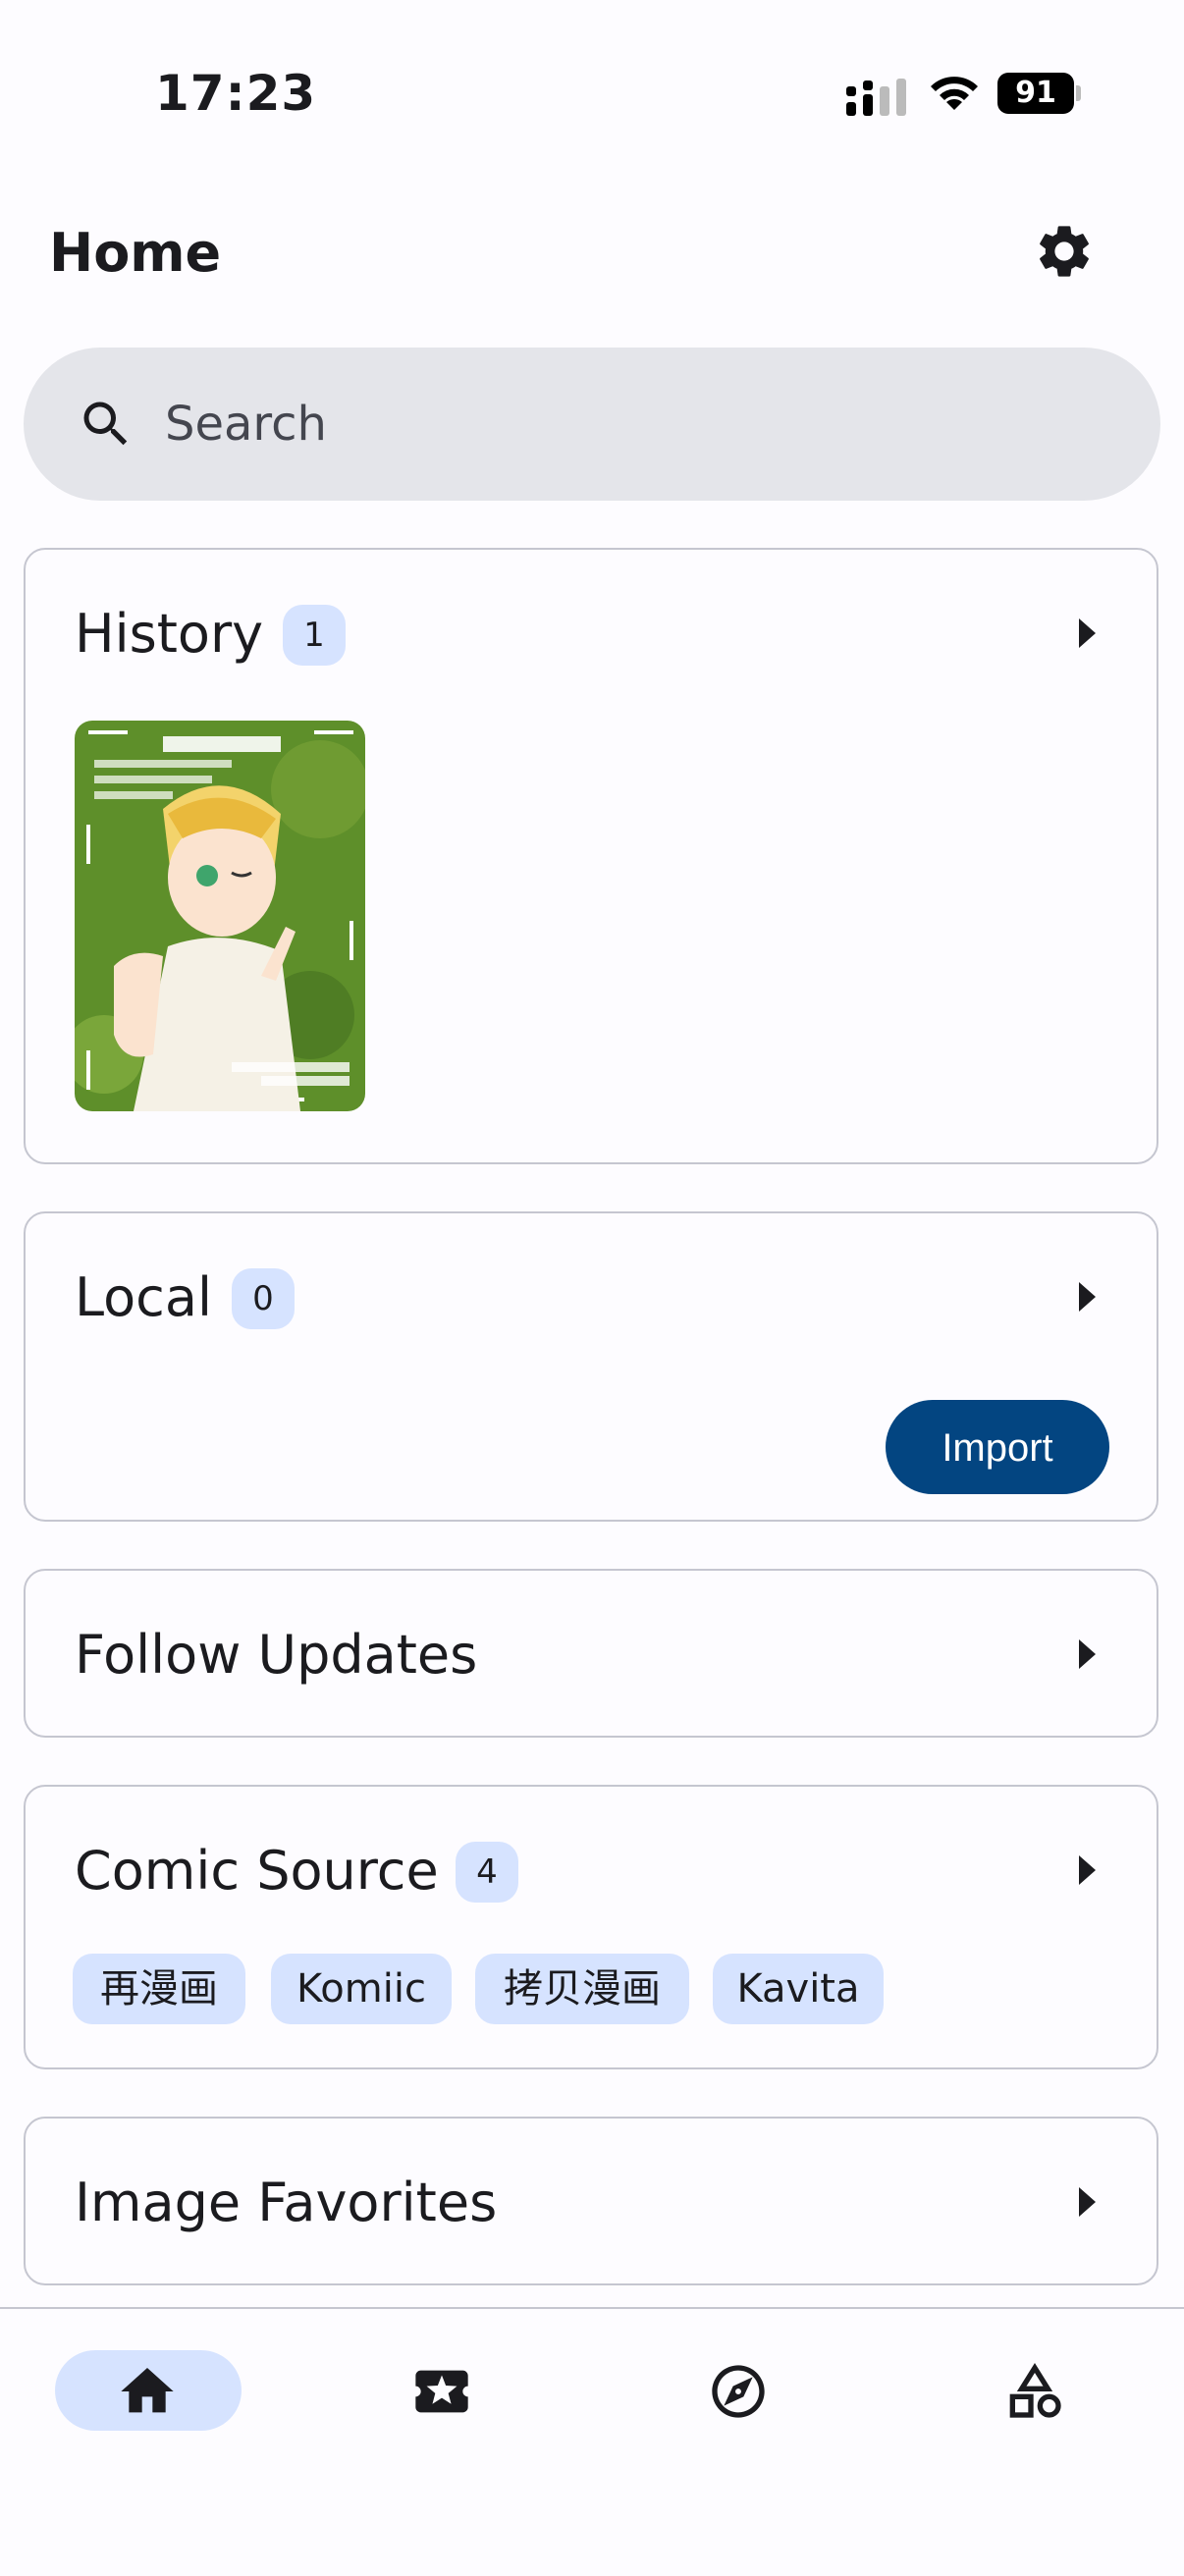 This screenshot has height=2576, width=1184. Describe the element at coordinates (582, 1989) in the screenshot. I see `source-chip: 拷贝漫画` at that location.